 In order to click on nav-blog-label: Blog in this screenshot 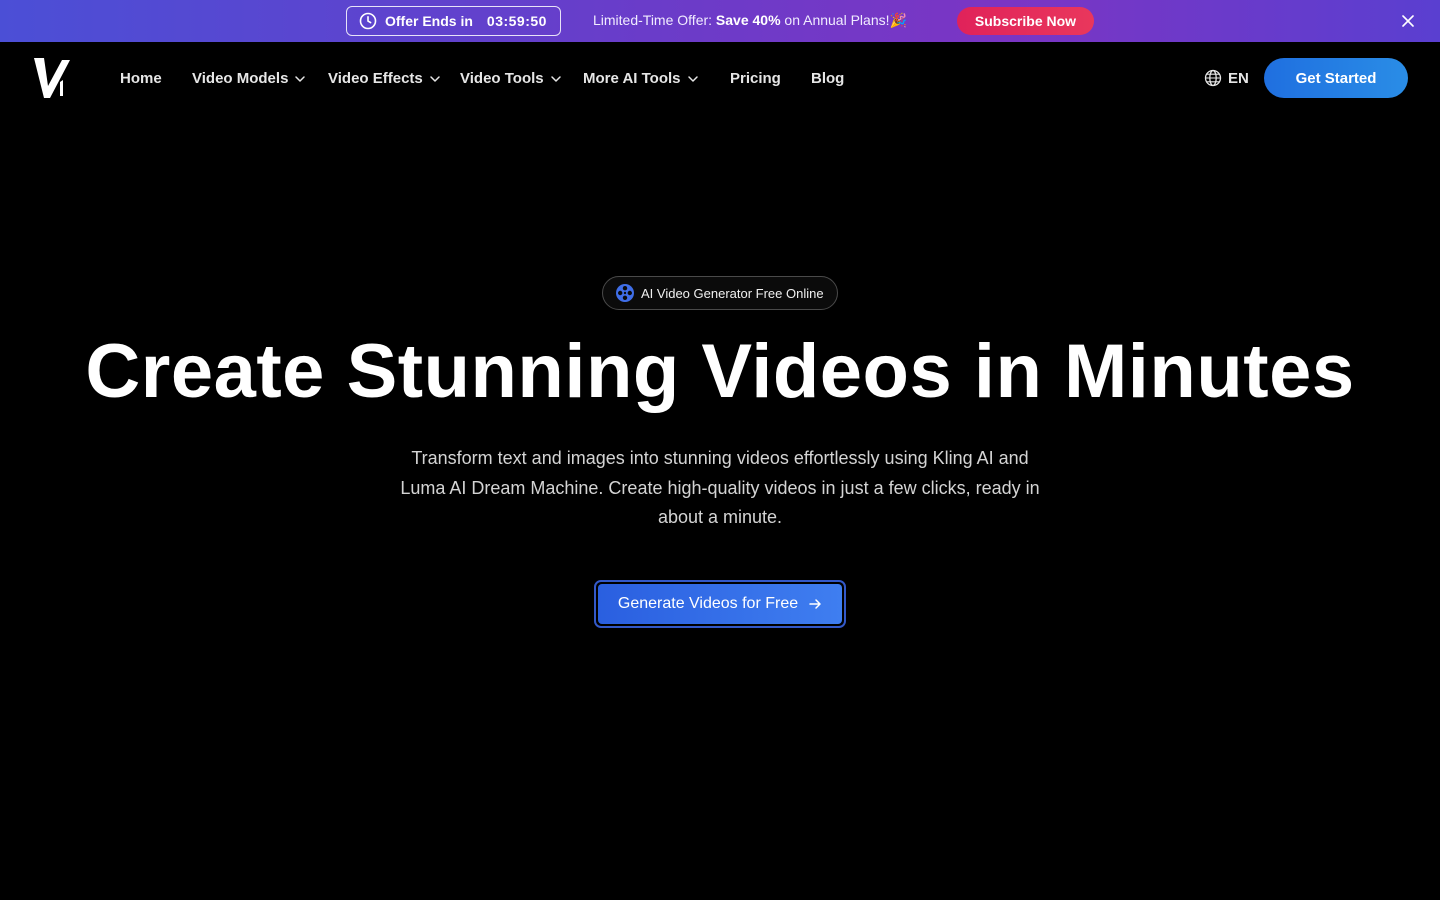, I will do `click(828, 78)`.